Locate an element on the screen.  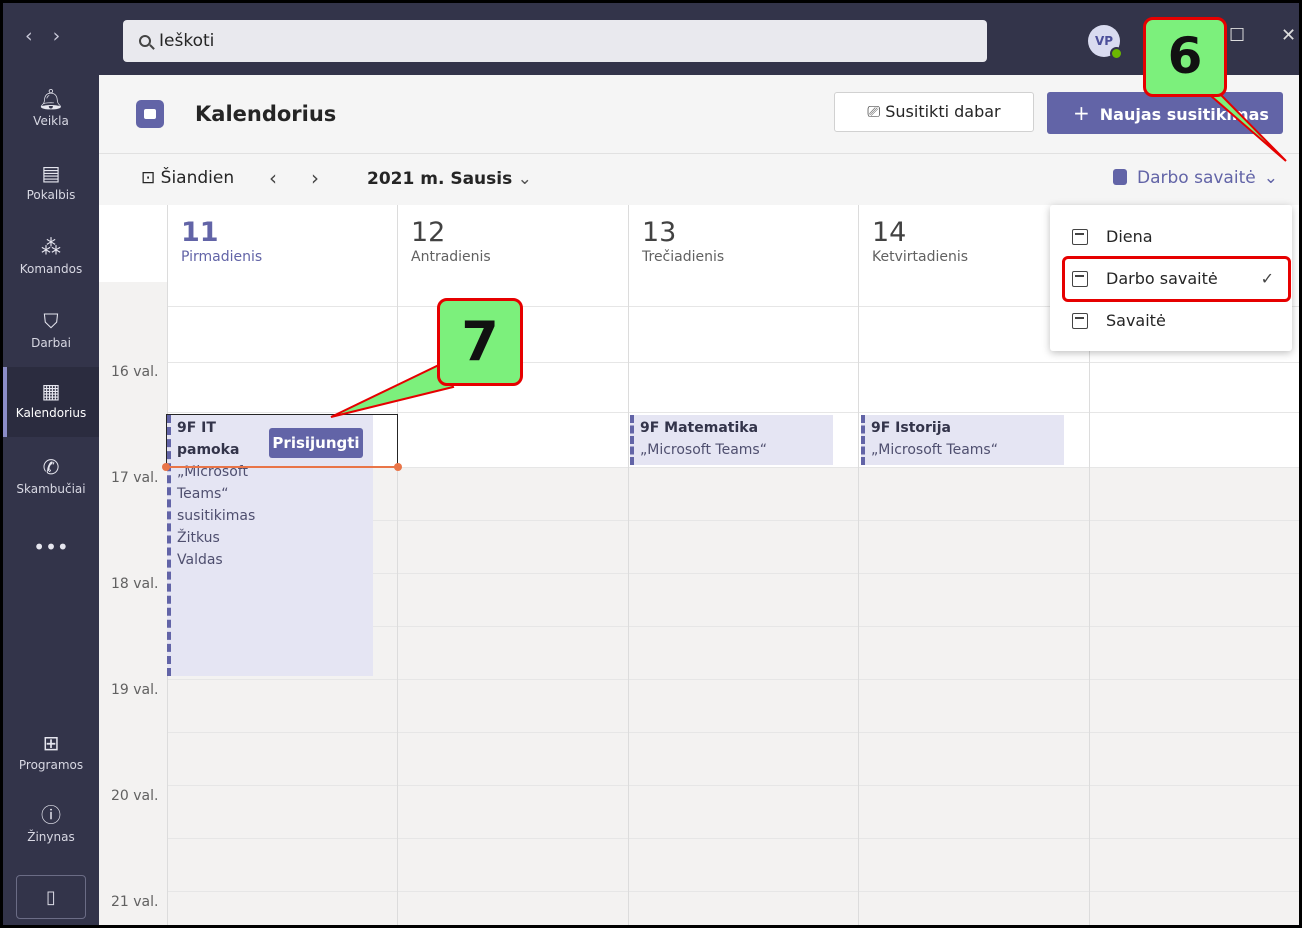
menu-item-label: Savaitė is located at coordinates (1136, 320).